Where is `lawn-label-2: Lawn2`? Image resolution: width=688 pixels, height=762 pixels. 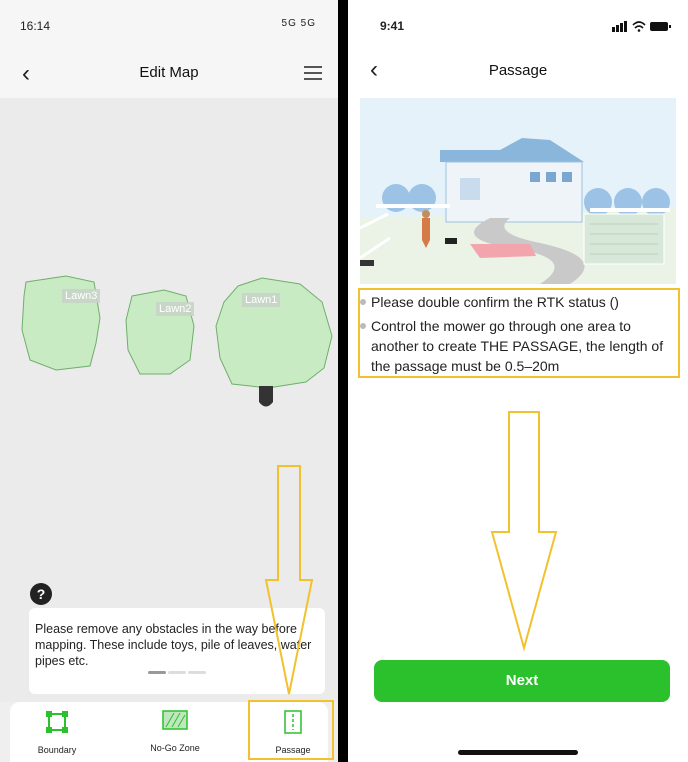 lawn-label-2: Lawn2 is located at coordinates (175, 309).